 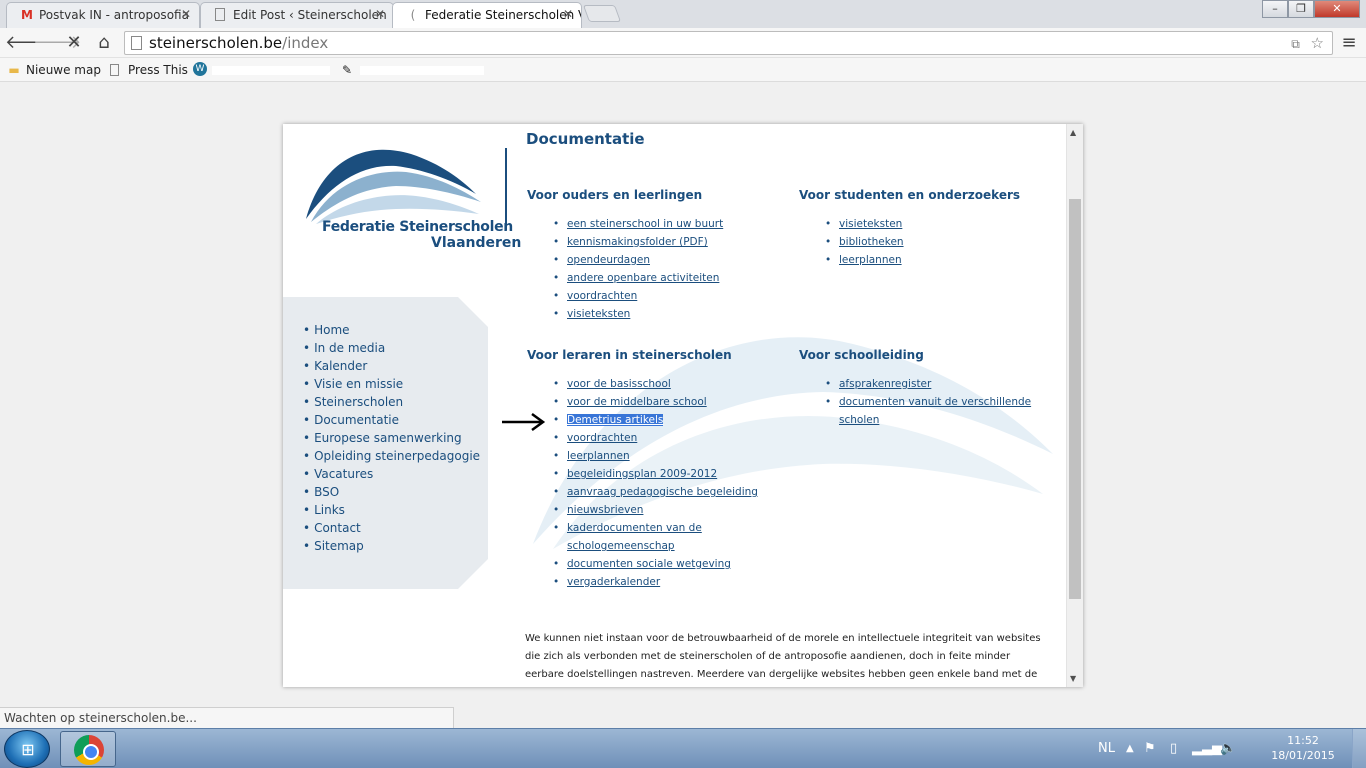 I want to click on list-item: kaderdocumenten van deschologemeenschap, so click(x=655, y=537).